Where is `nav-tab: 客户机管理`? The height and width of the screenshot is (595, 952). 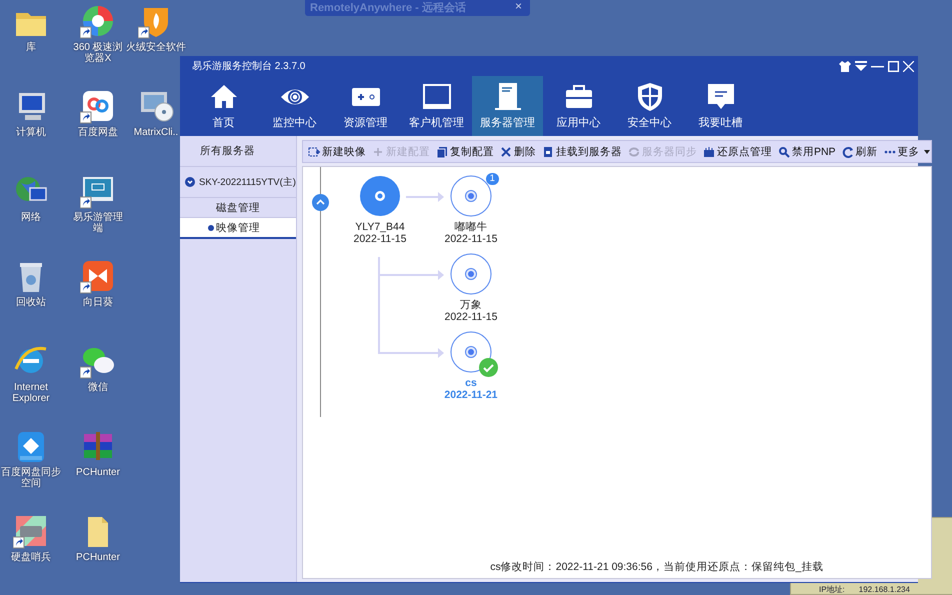
nav-tab: 客户机管理 is located at coordinates (436, 106).